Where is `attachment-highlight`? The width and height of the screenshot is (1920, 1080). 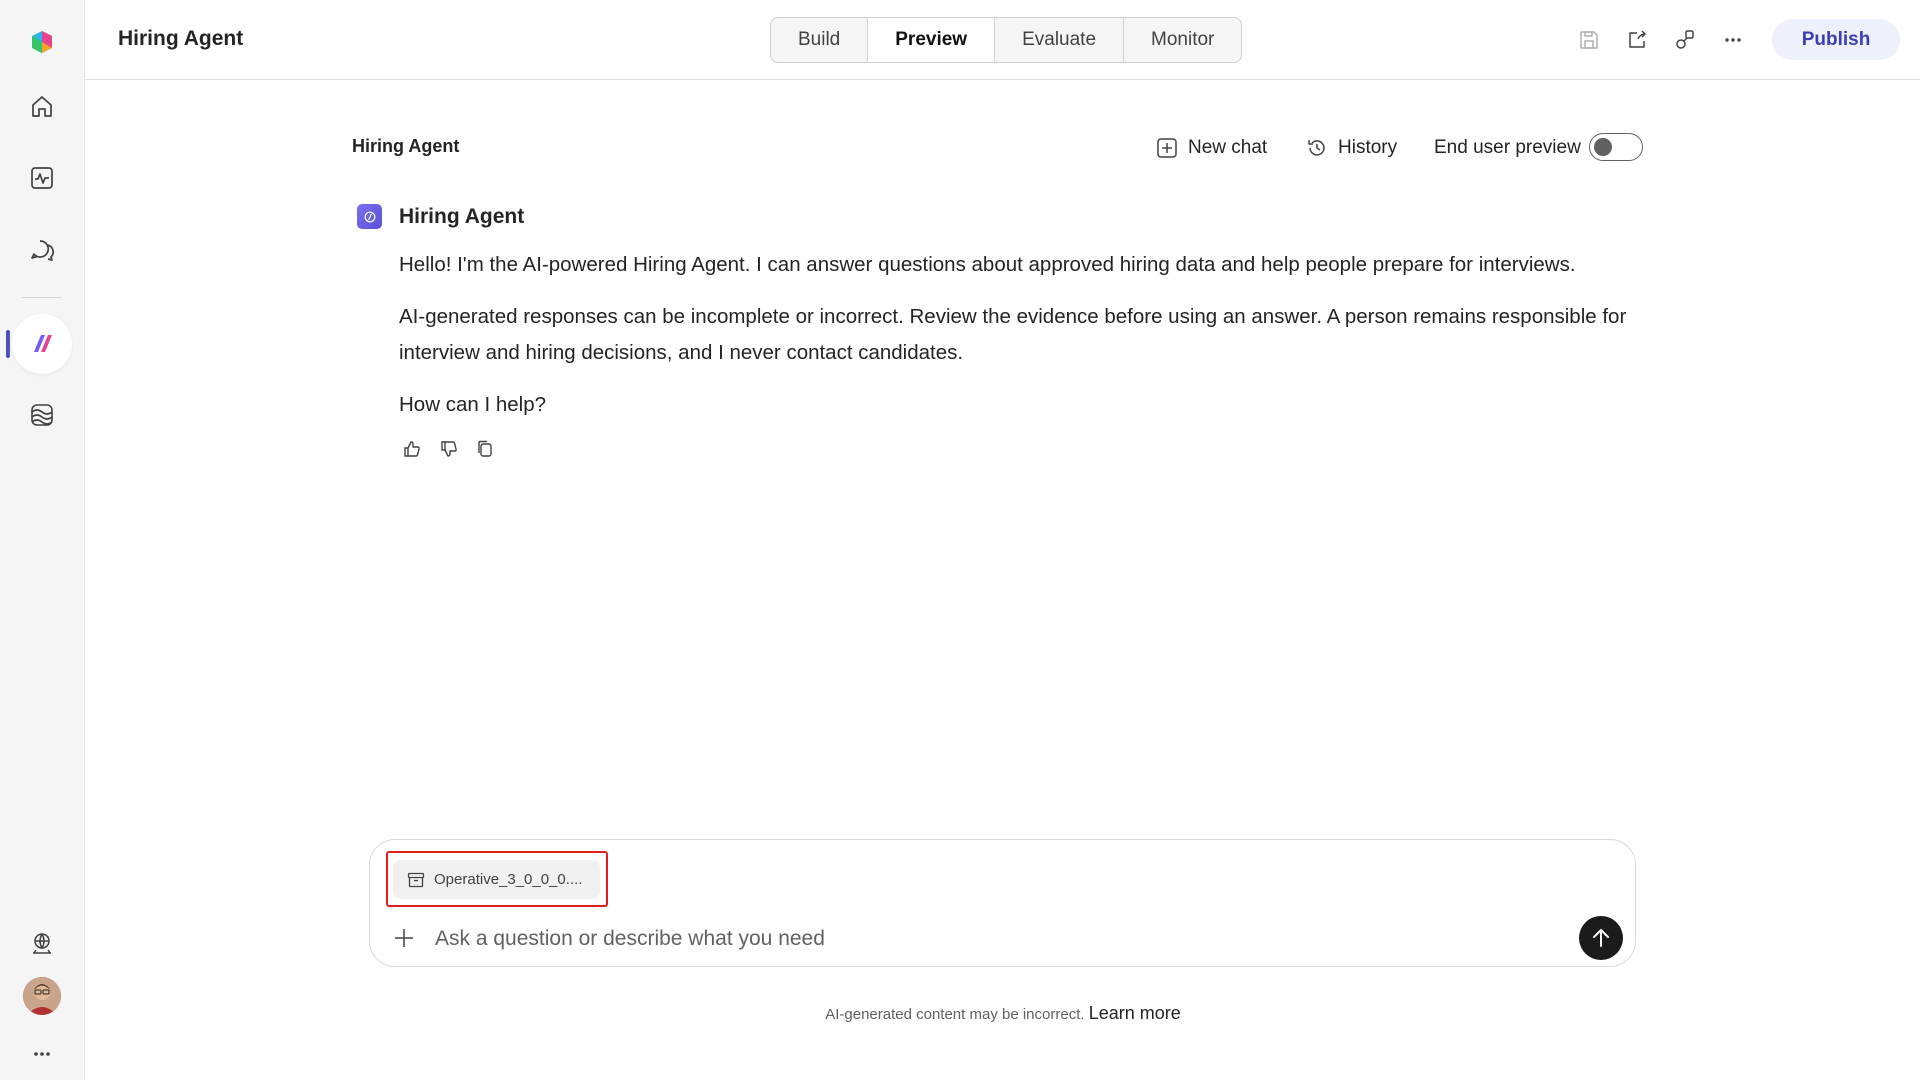 attachment-highlight is located at coordinates (497, 879).